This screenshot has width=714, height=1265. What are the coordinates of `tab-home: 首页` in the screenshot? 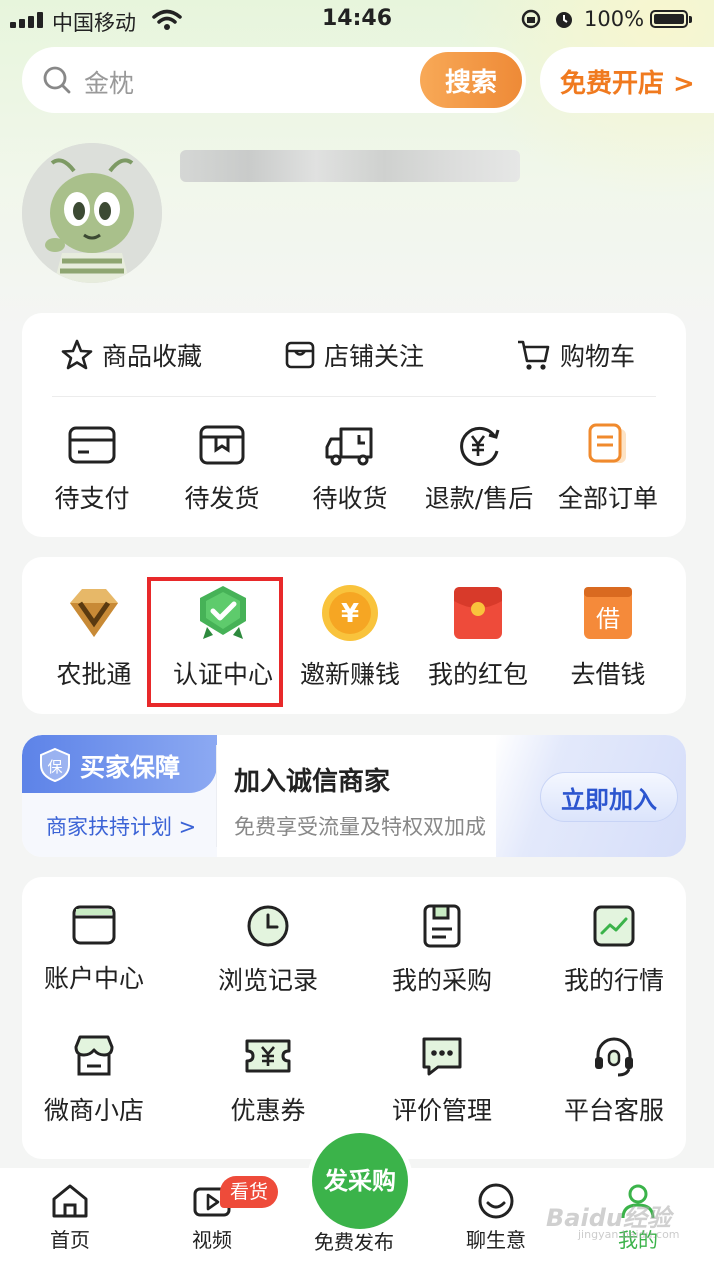 It's located at (70, 1217).